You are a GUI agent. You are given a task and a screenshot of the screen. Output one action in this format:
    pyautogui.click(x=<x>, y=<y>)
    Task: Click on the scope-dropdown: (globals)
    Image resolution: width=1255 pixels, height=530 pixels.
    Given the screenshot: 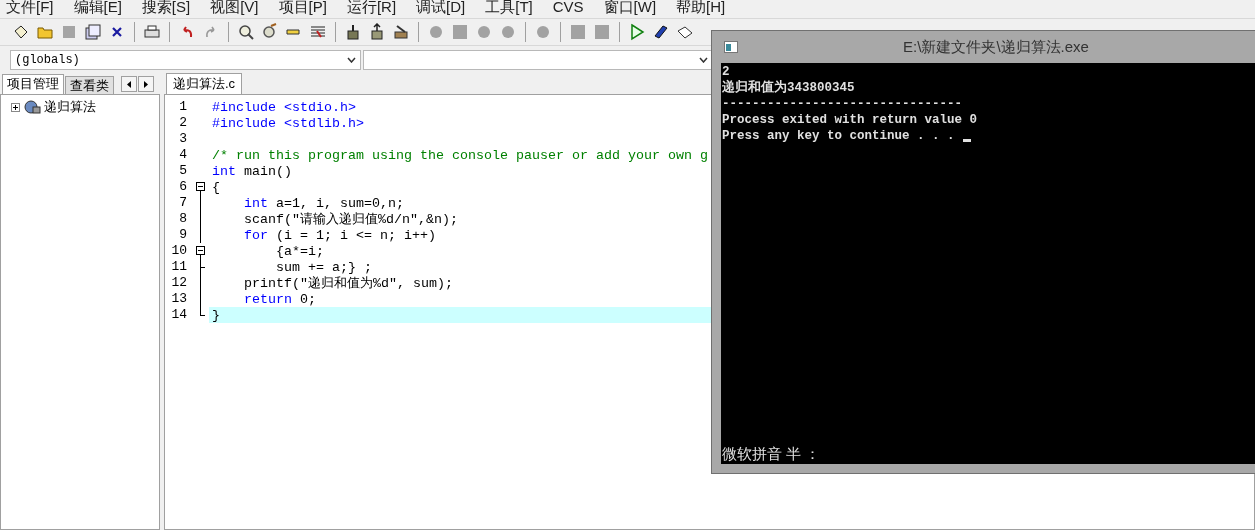 What is the action you would take?
    pyautogui.click(x=185, y=60)
    